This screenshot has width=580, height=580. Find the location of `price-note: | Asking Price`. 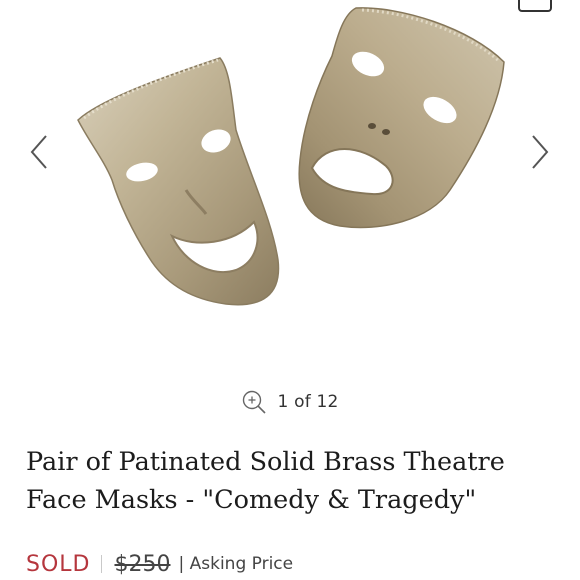

price-note: | Asking Price is located at coordinates (236, 564).